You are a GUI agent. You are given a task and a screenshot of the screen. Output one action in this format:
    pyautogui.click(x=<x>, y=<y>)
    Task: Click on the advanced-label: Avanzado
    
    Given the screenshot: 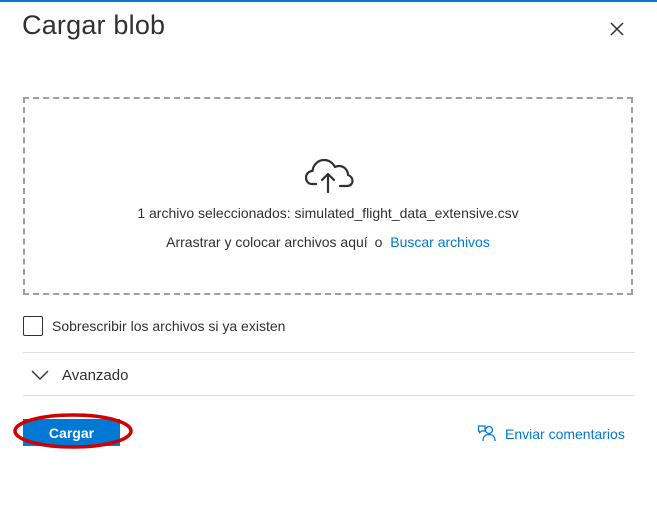 What is the action you would take?
    pyautogui.click(x=95, y=375)
    